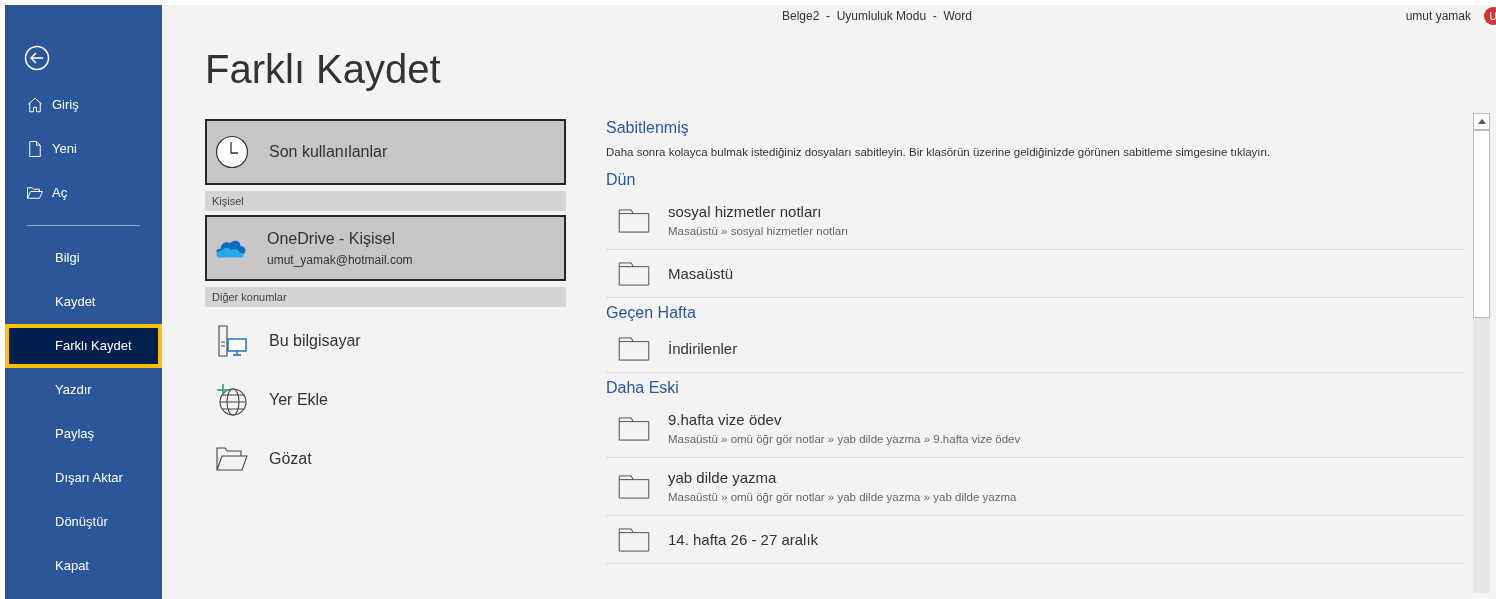  What do you see at coordinates (328, 152) in the screenshot?
I see `location-label: Son kullanılanlar` at bounding box center [328, 152].